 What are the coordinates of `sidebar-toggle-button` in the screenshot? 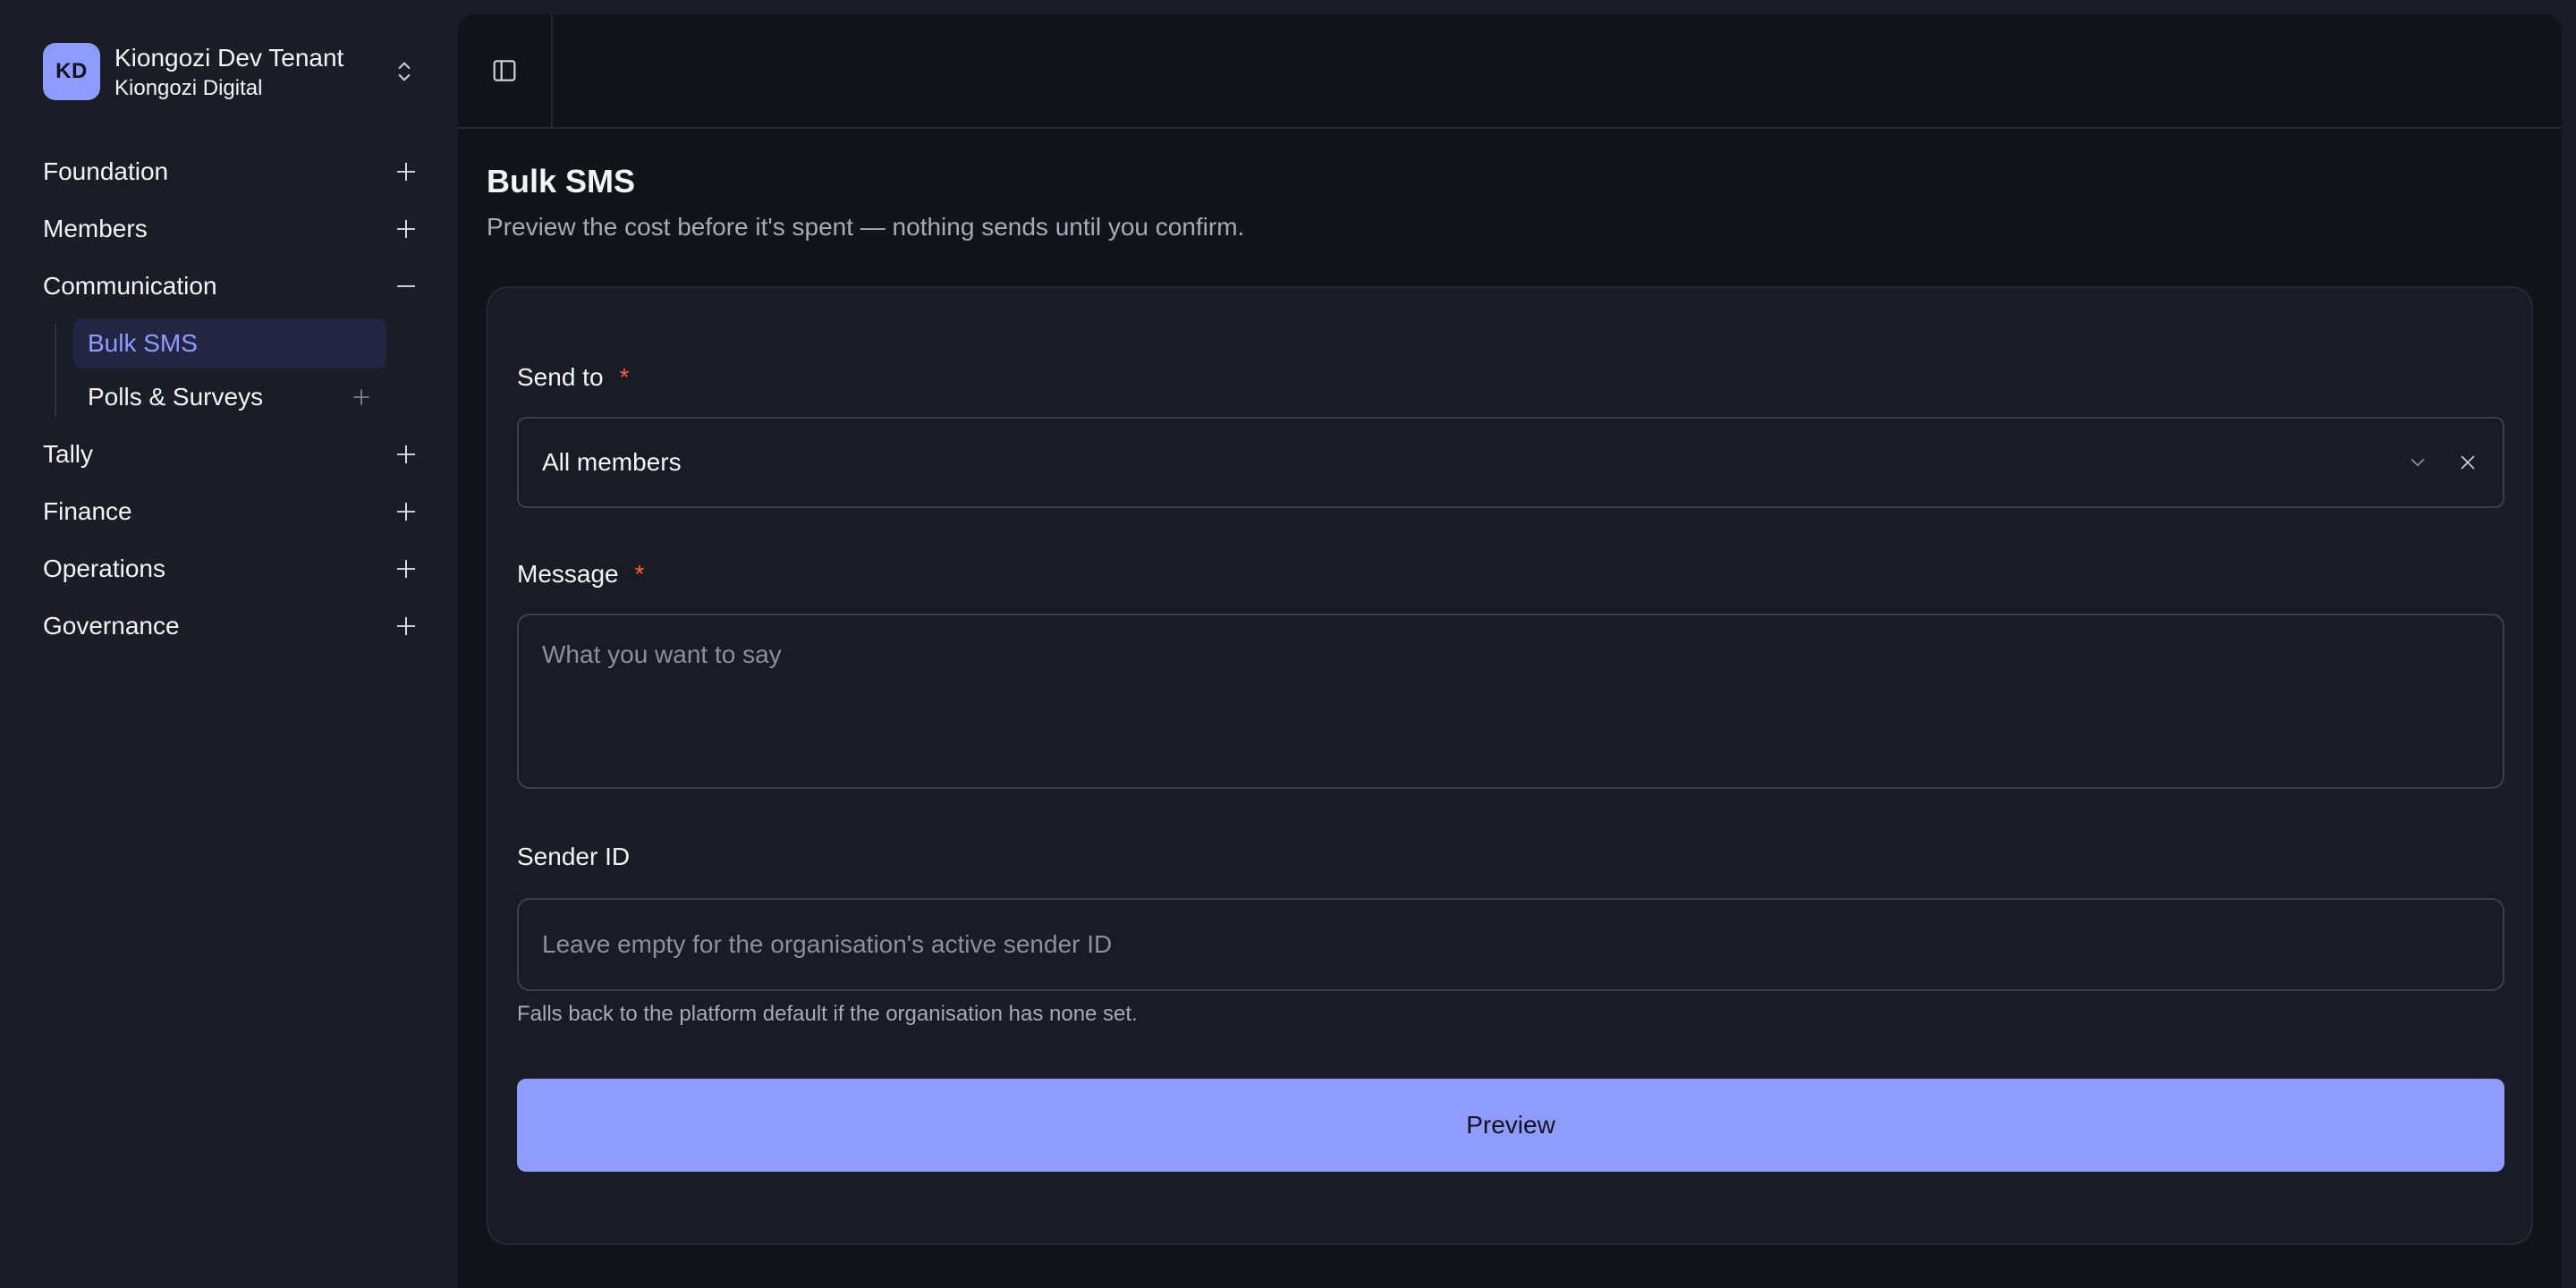 It's located at (505, 70).